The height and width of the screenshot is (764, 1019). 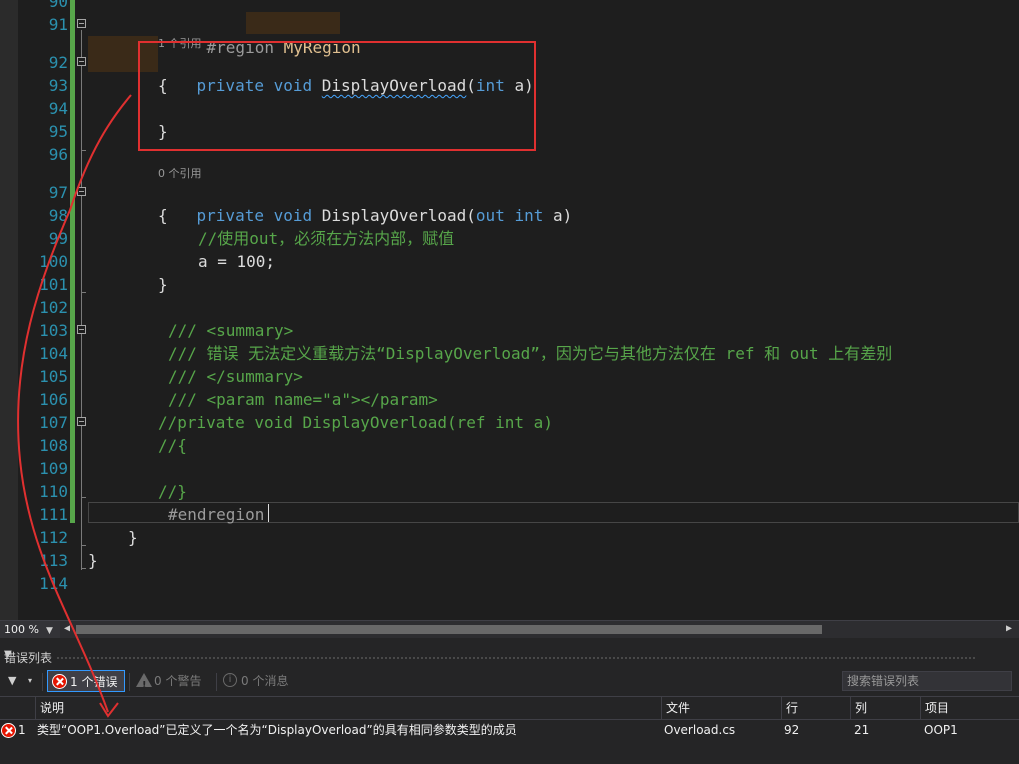 What do you see at coordinates (293, 215) in the screenshot?
I see `keyword-void: void` at bounding box center [293, 215].